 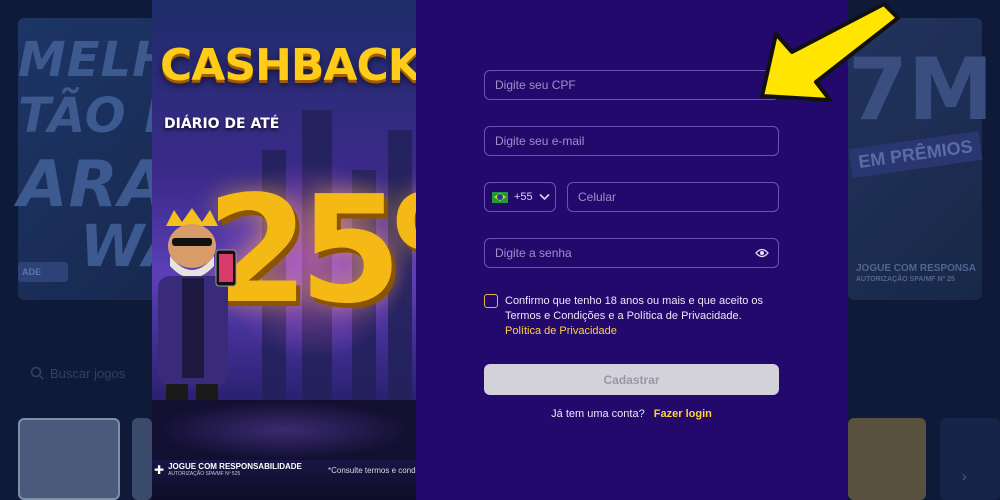 I want to click on background-search-placeholder: Buscar jogos, so click(x=88, y=373).